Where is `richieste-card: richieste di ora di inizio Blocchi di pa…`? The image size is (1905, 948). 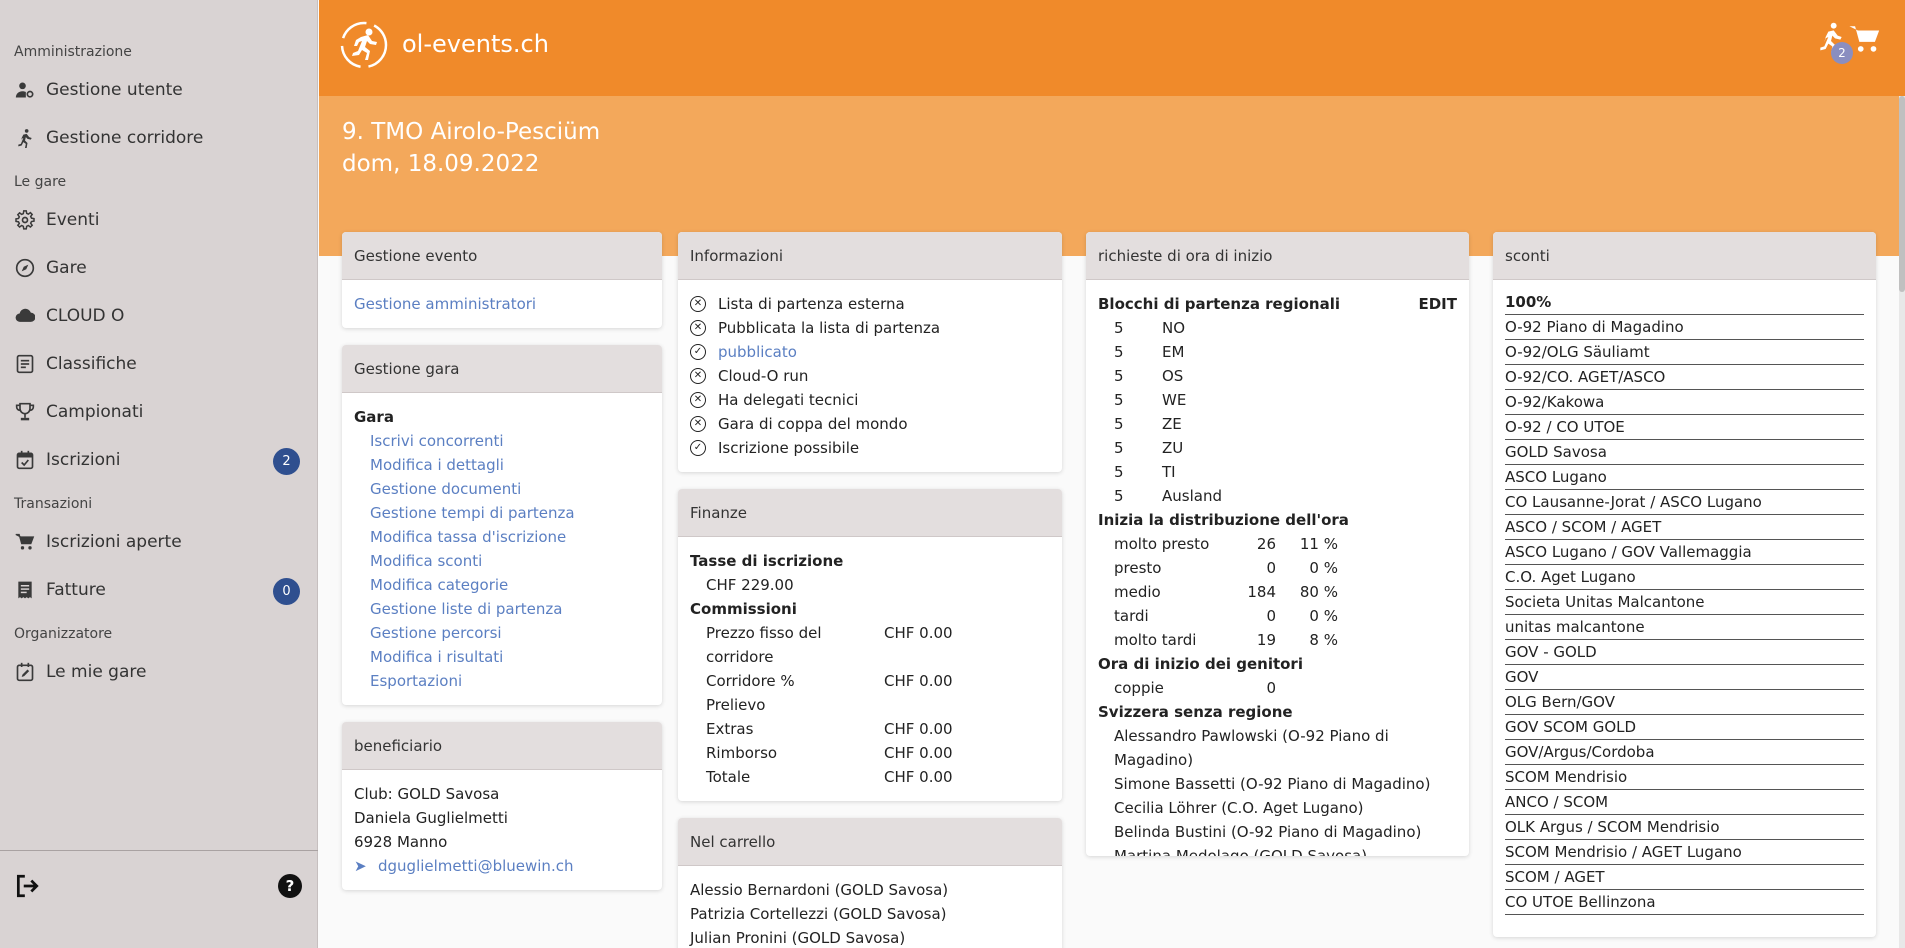 richieste-card: richieste di ora di inizio Blocchi di pa… is located at coordinates (1277, 544).